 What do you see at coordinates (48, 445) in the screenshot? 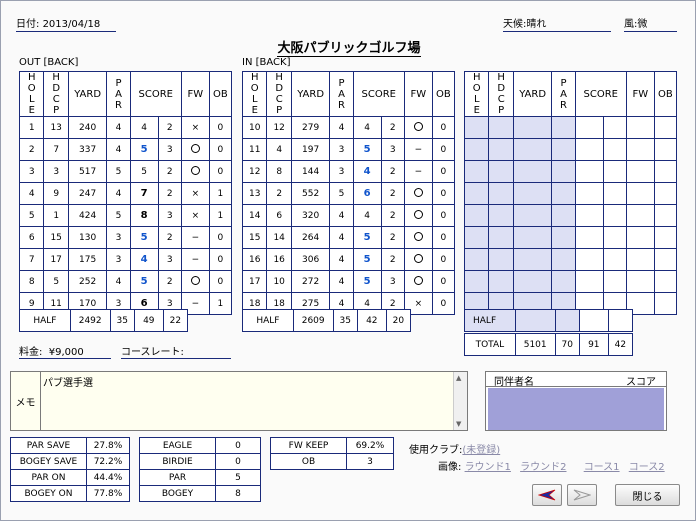
I see `stat-label: PAR SAVE` at bounding box center [48, 445].